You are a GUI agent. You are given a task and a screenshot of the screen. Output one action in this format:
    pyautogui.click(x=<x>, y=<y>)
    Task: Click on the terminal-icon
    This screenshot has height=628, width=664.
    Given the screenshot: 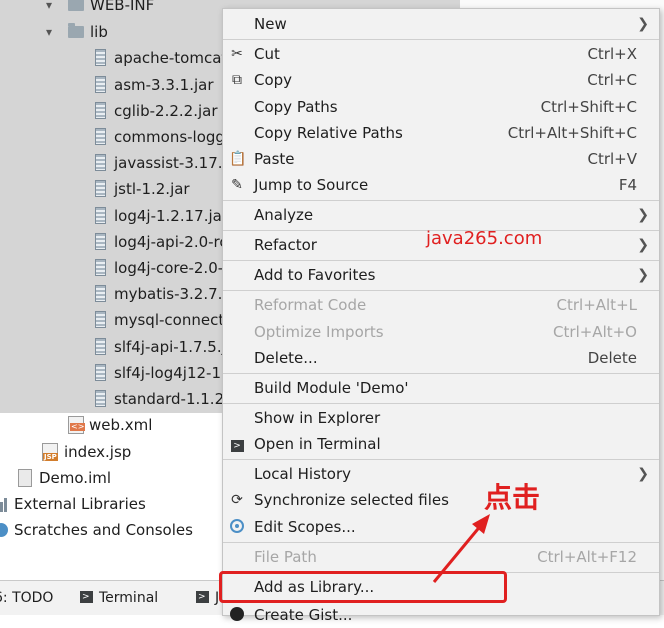 What is the action you would take?
    pyautogui.click(x=86, y=597)
    